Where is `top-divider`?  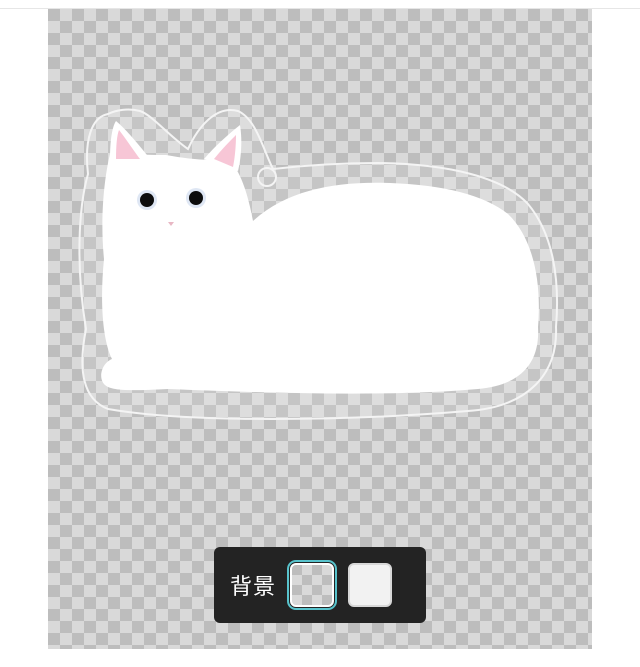
top-divider is located at coordinates (320, 4).